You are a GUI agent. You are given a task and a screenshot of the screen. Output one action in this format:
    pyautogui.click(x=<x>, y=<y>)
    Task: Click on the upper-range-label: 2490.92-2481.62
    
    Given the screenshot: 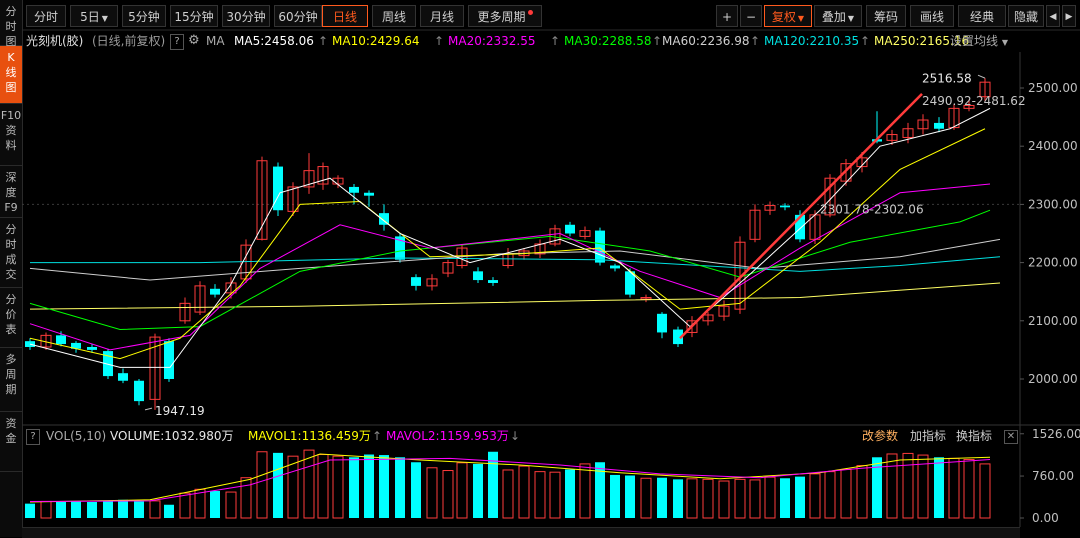 What is the action you would take?
    pyautogui.click(x=974, y=101)
    